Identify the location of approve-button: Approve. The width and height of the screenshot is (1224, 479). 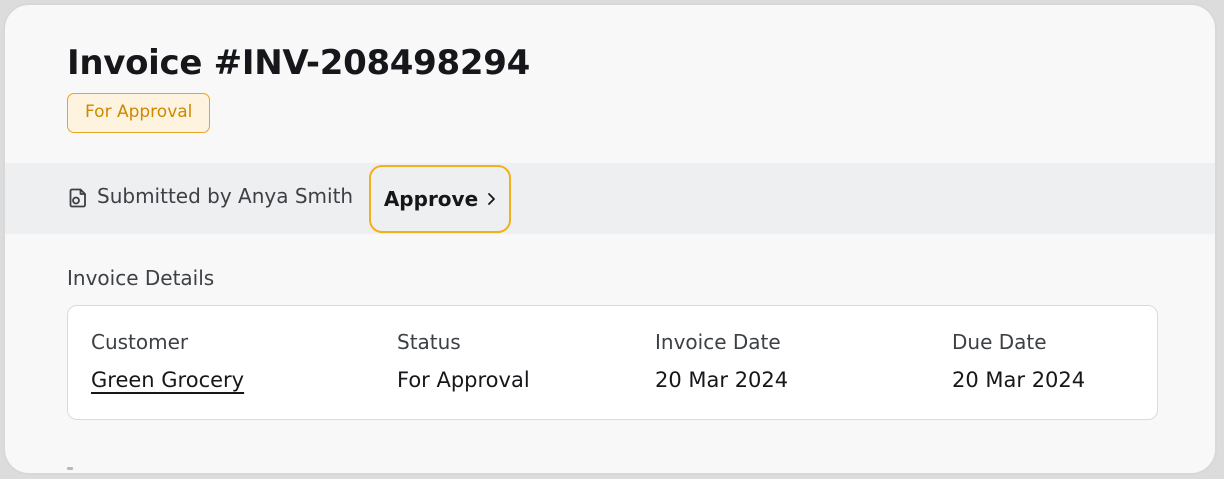
(440, 199).